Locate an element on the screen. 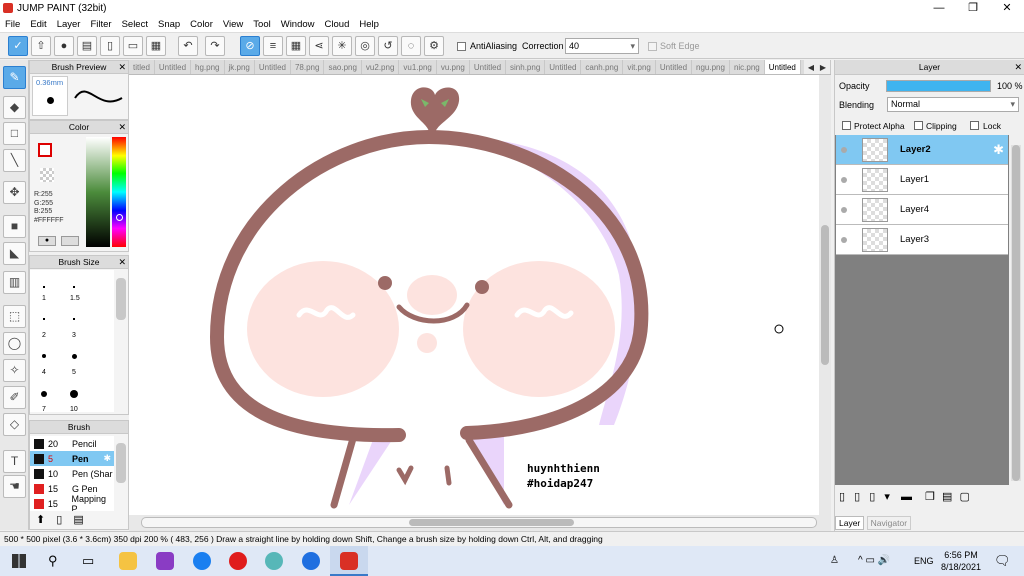  brush-menu-icon: ▤ is located at coordinates (78, 520).